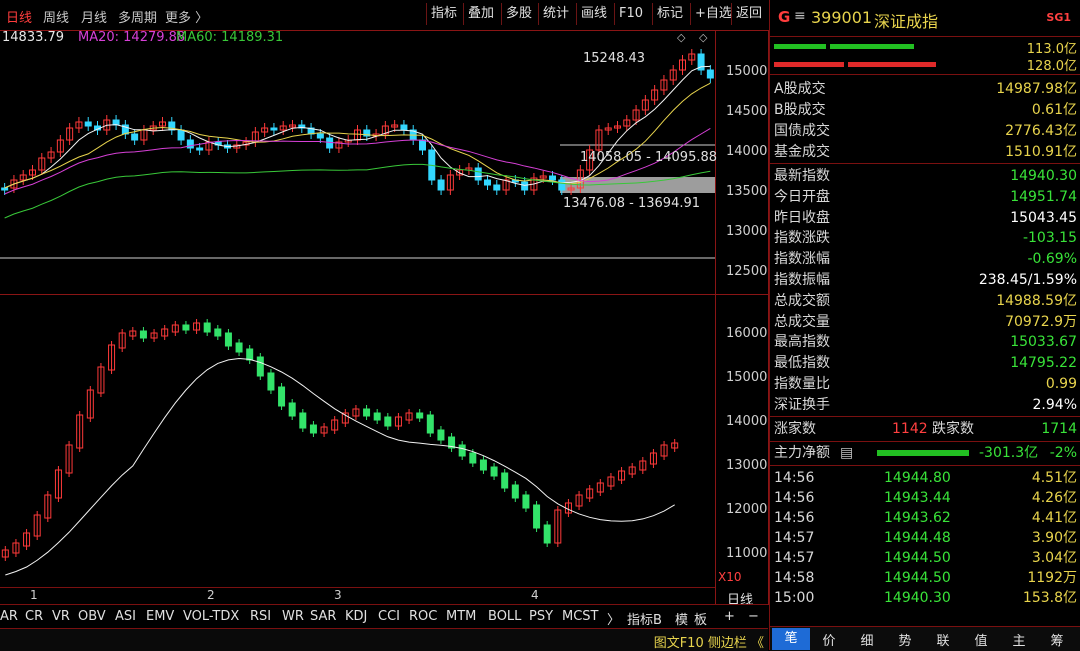  What do you see at coordinates (917, 498) in the screenshot?
I see `tick-price: 14943.44` at bounding box center [917, 498].